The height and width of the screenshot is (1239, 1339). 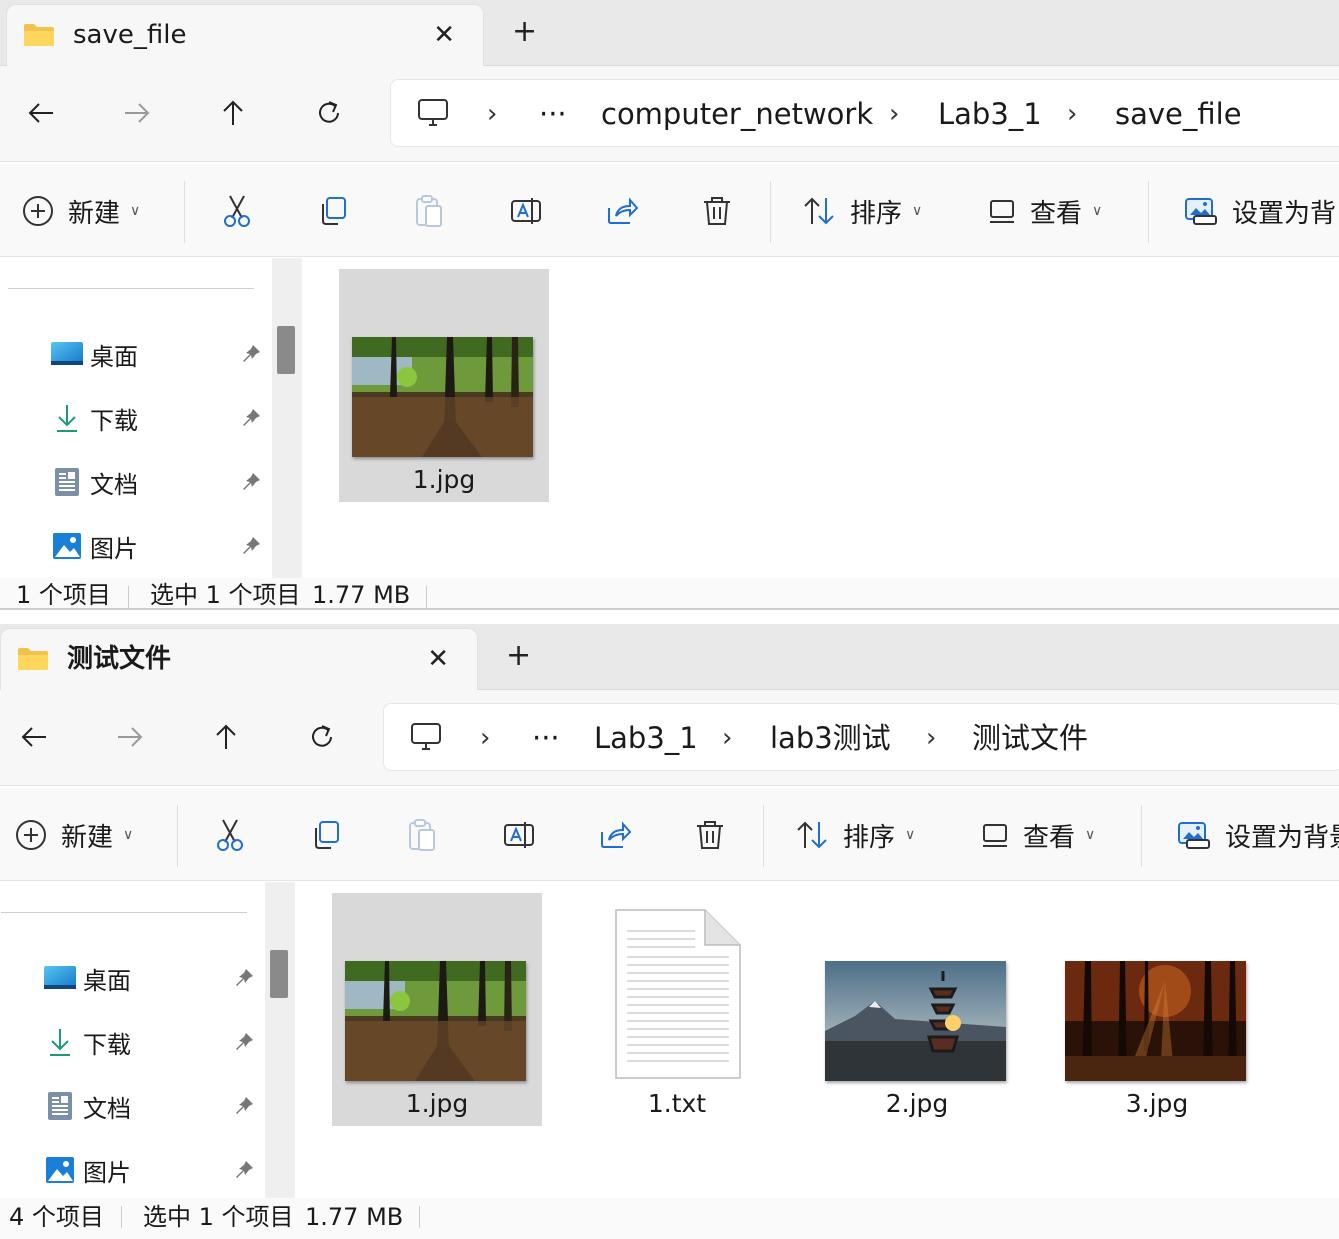 I want to click on selection-size: 1.77 MB, so click(x=361, y=595).